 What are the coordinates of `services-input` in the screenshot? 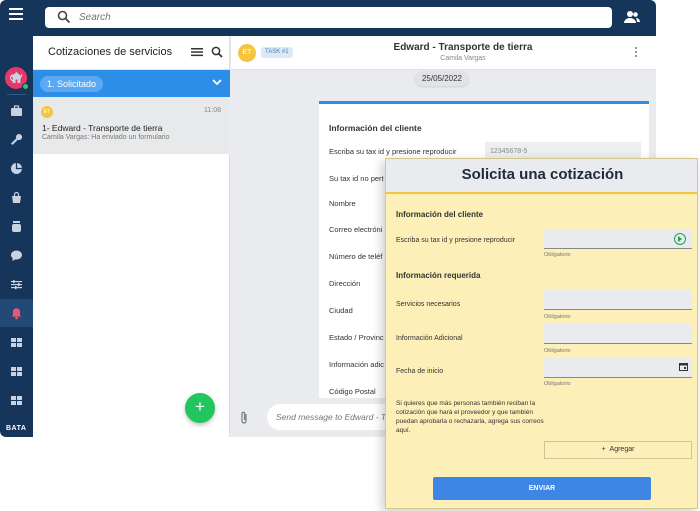 It's located at (618, 300).